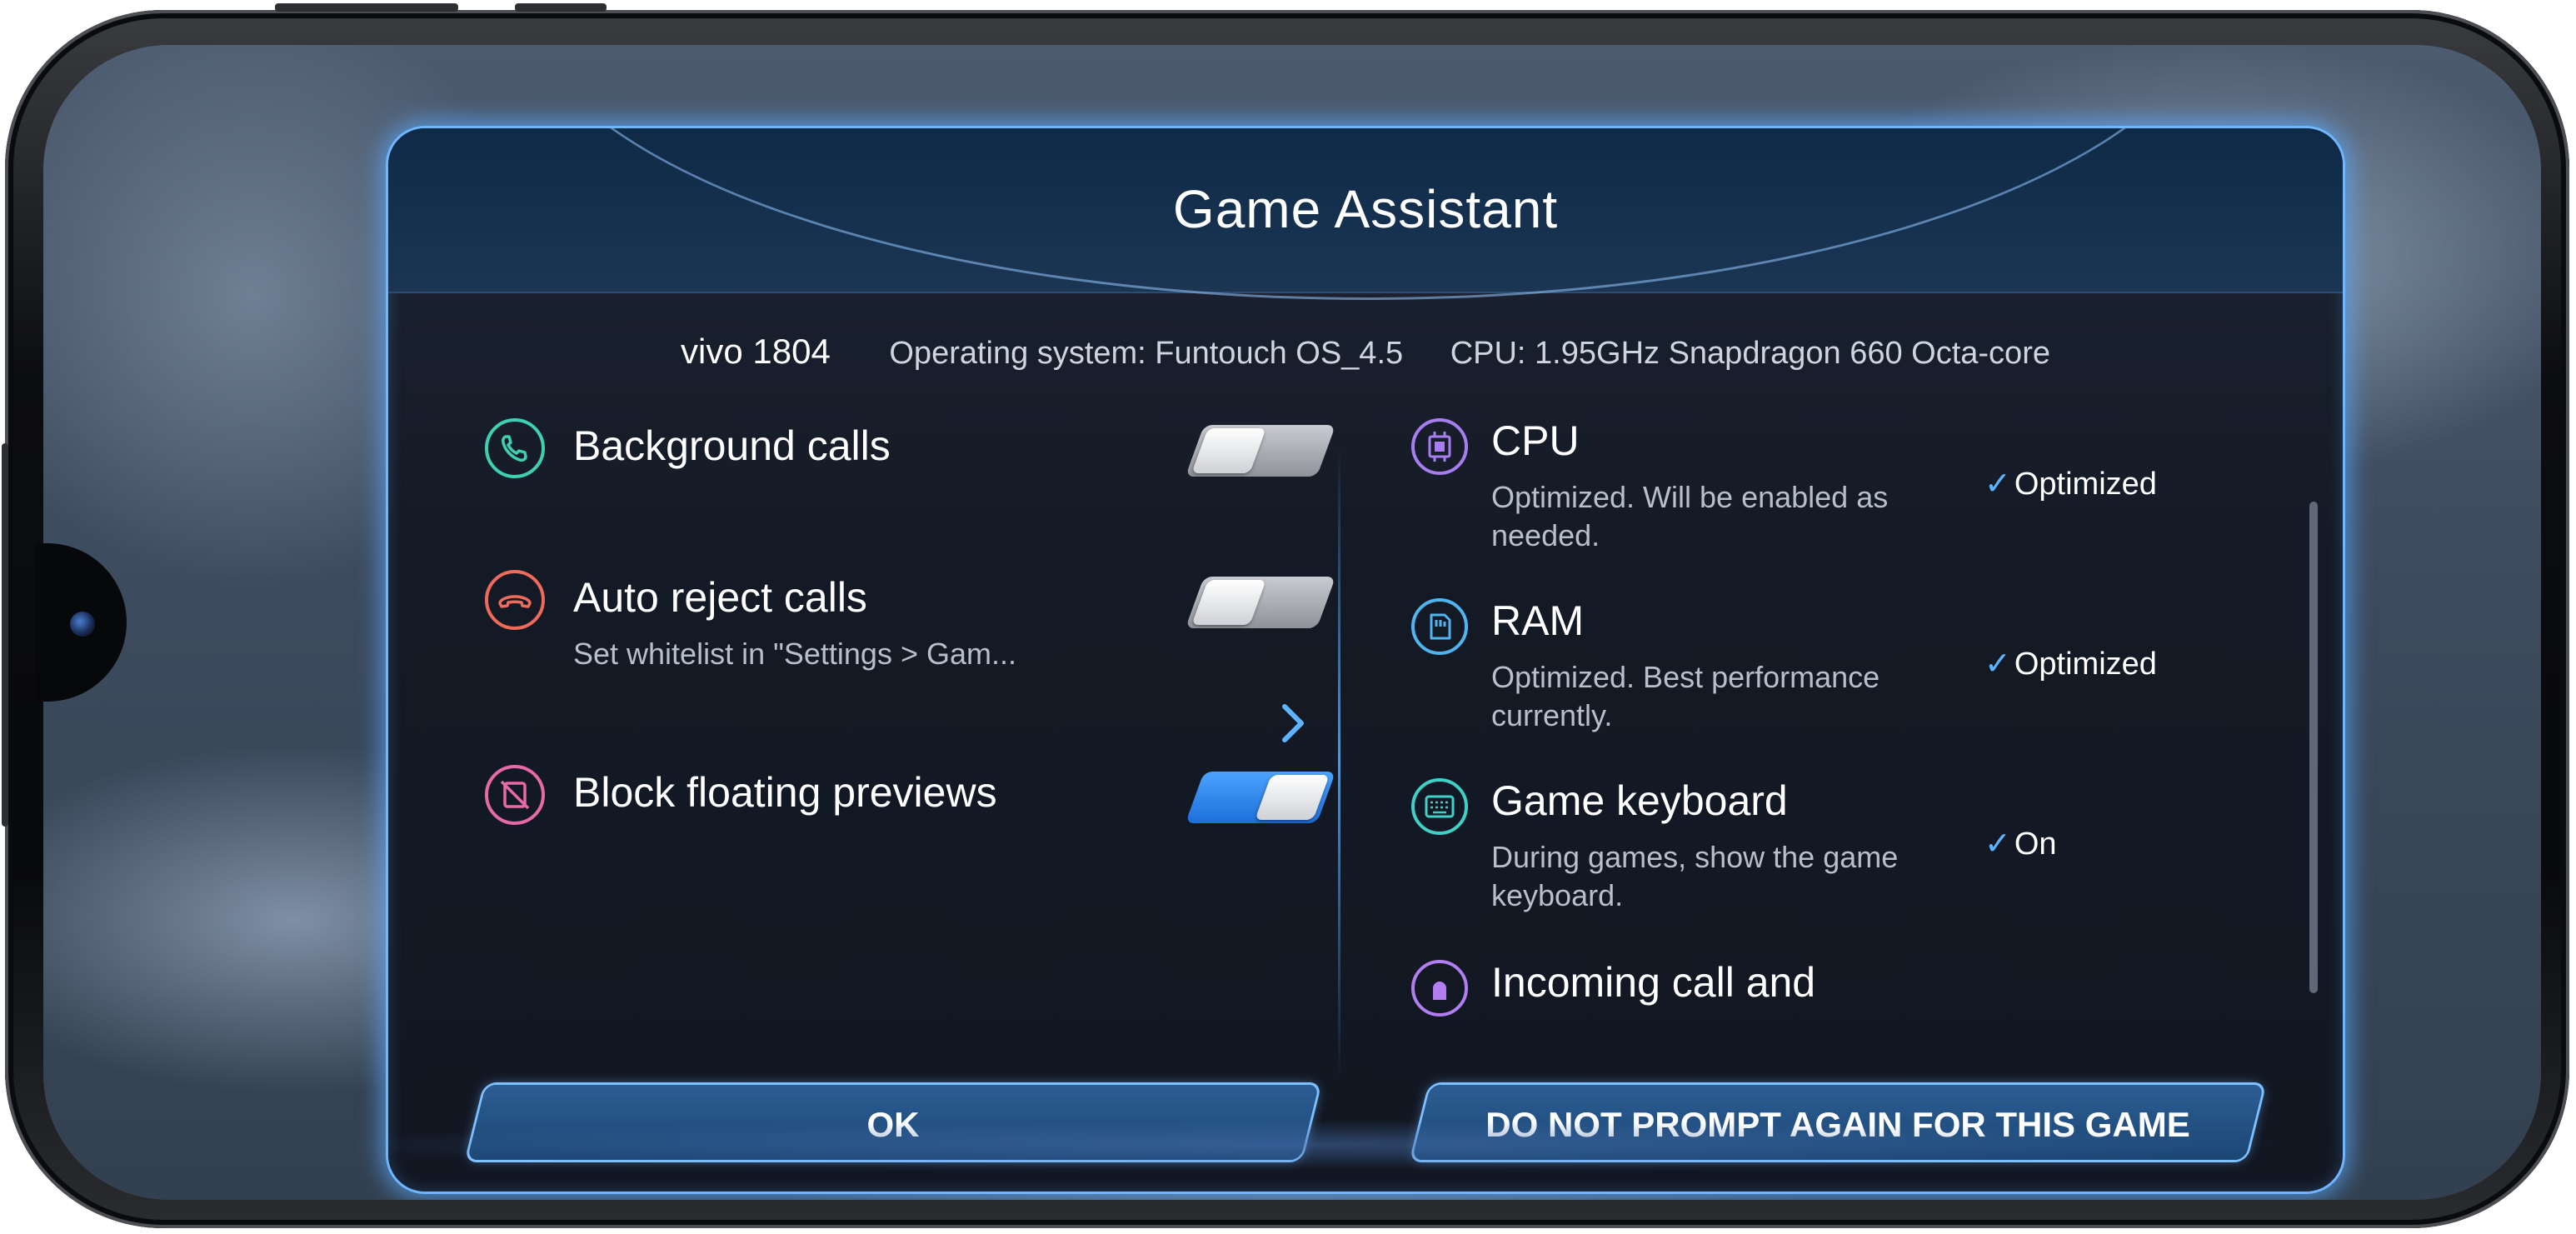  What do you see at coordinates (756, 351) in the screenshot?
I see `device-model: vivo 1804` at bounding box center [756, 351].